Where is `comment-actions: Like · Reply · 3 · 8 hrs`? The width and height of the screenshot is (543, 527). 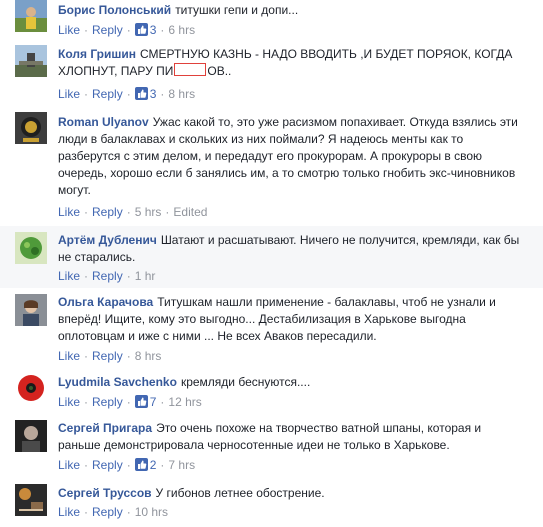
comment-actions: Like · Reply · 3 · 8 hrs is located at coordinates (126, 94).